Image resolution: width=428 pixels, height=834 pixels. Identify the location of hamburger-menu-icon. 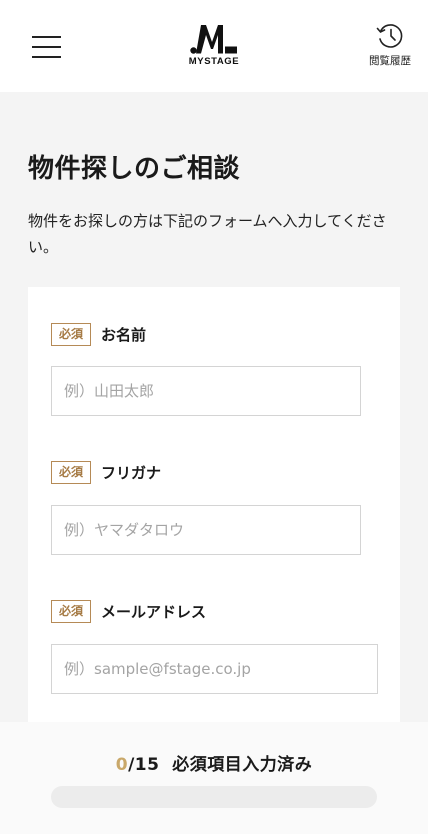
(46, 47).